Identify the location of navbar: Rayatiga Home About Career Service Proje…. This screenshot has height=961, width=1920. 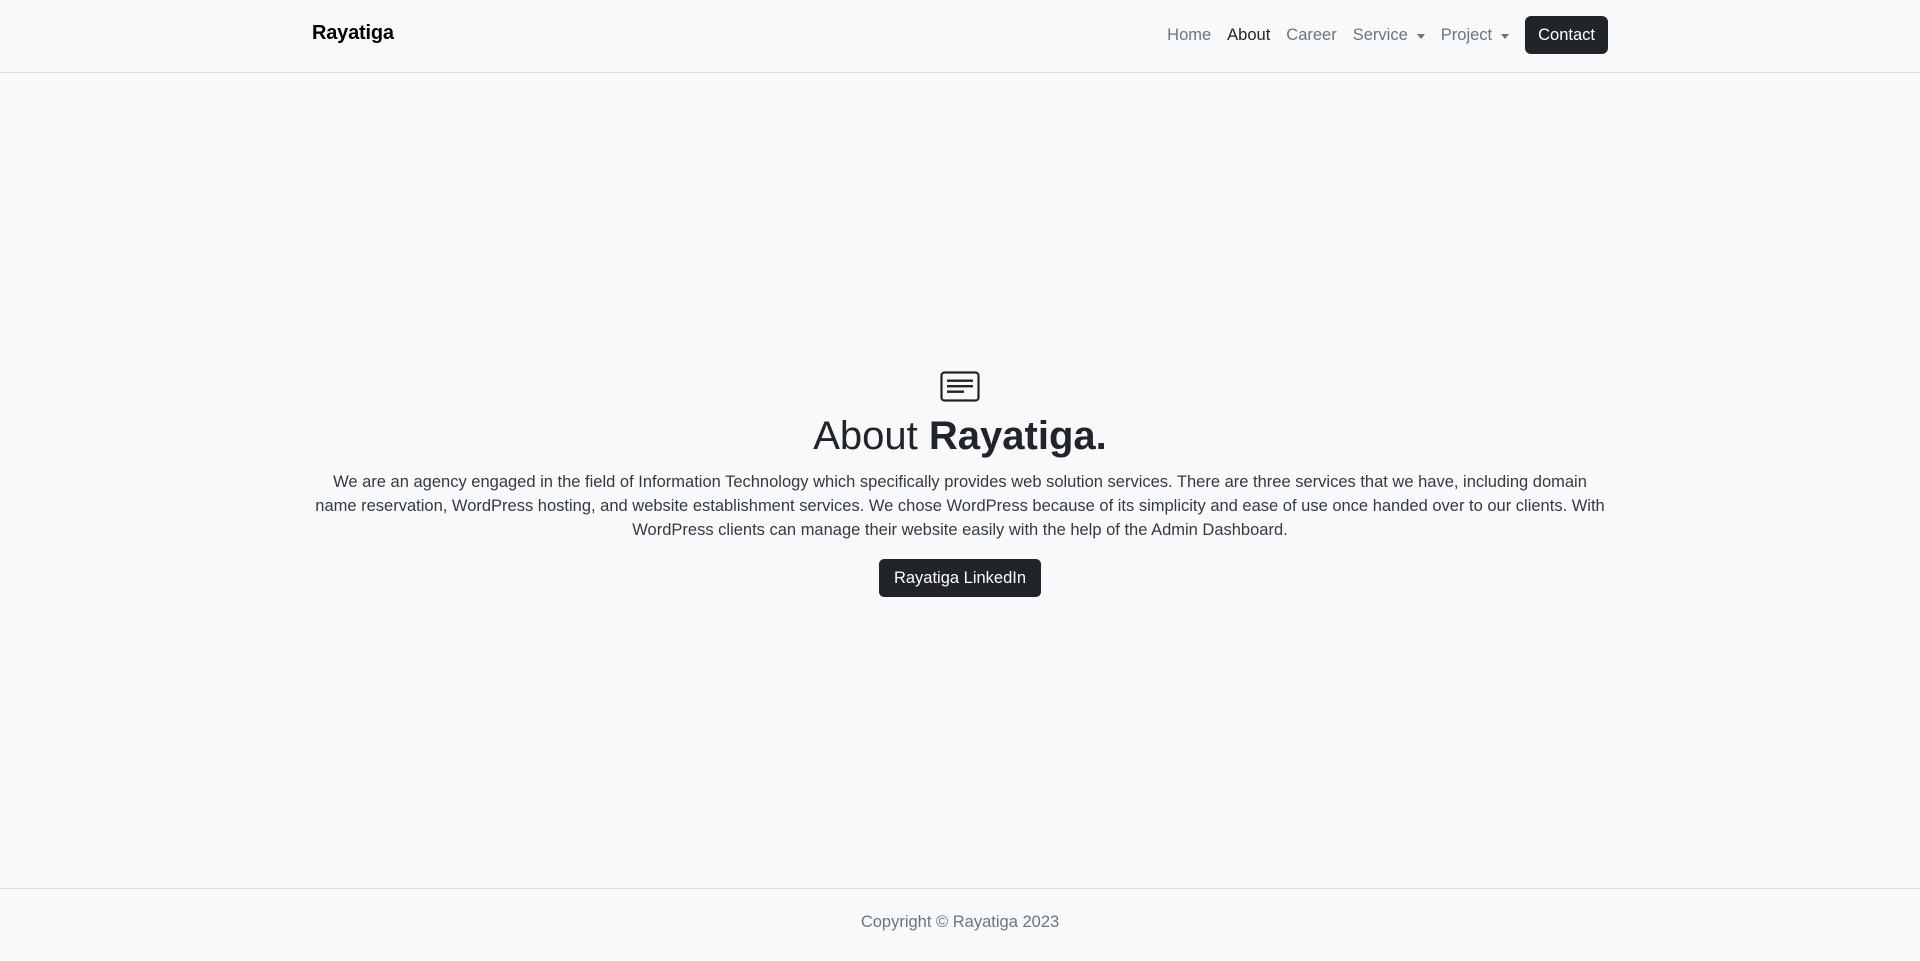
(960, 36).